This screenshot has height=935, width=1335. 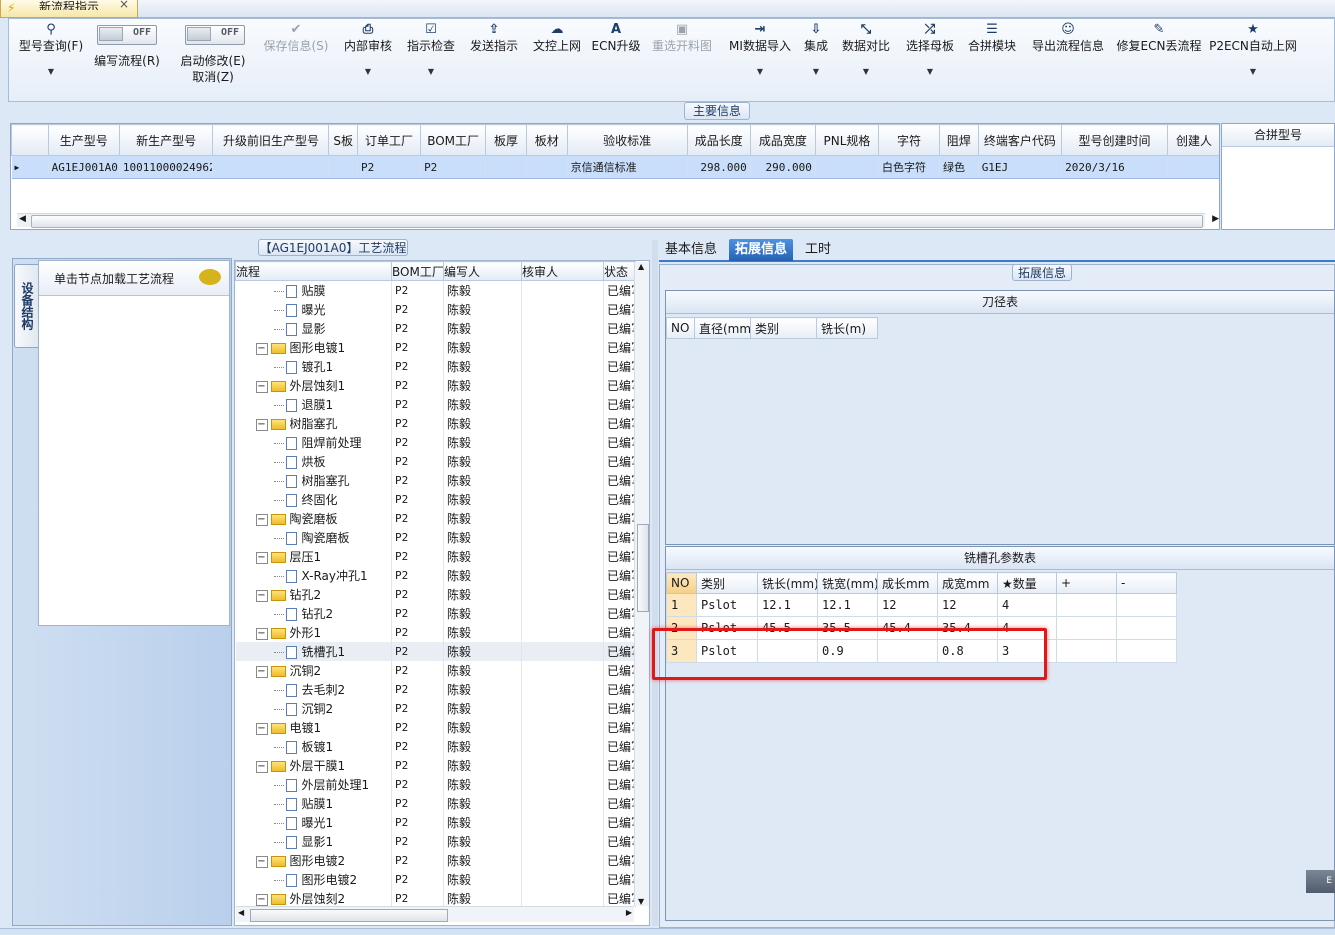 What do you see at coordinates (1114, 140) in the screenshot?
I see `column-header: 型号创建时间` at bounding box center [1114, 140].